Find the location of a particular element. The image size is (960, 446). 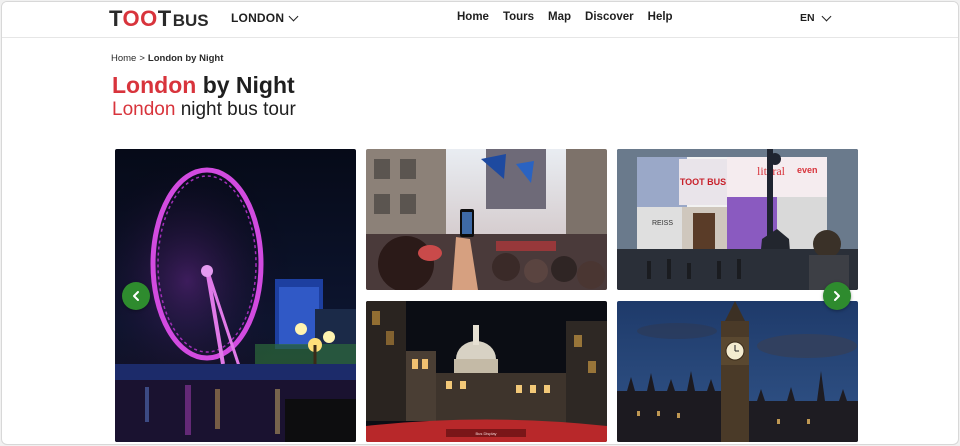

billboard-tootbus-text: TOOT BUS is located at coordinates (703, 182).